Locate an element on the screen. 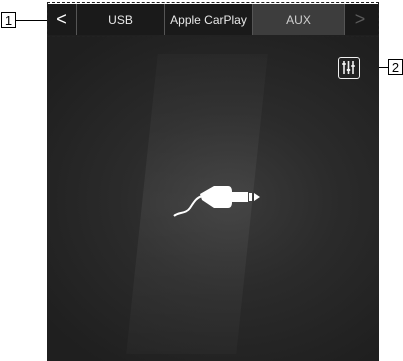 The image size is (403, 361). callout-label-1: 1 is located at coordinates (8, 20).